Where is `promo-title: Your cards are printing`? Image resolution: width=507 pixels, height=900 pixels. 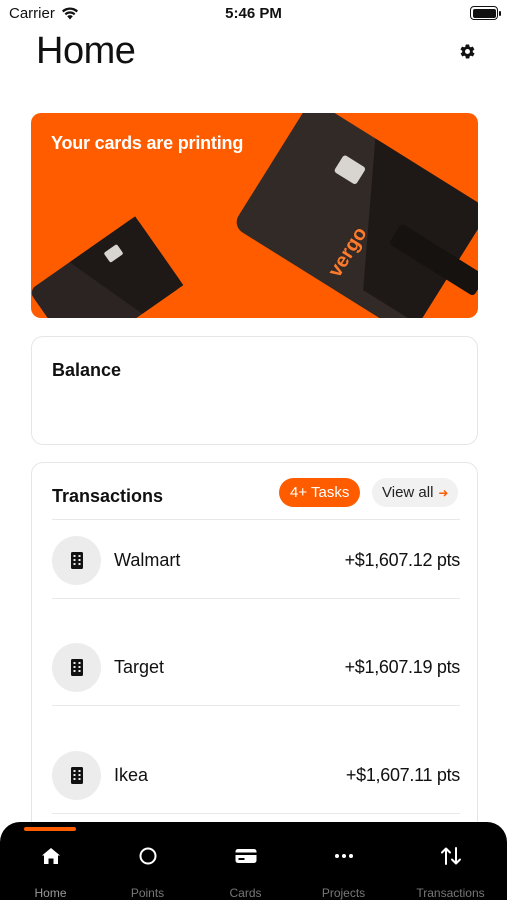 promo-title: Your cards are printing is located at coordinates (147, 143).